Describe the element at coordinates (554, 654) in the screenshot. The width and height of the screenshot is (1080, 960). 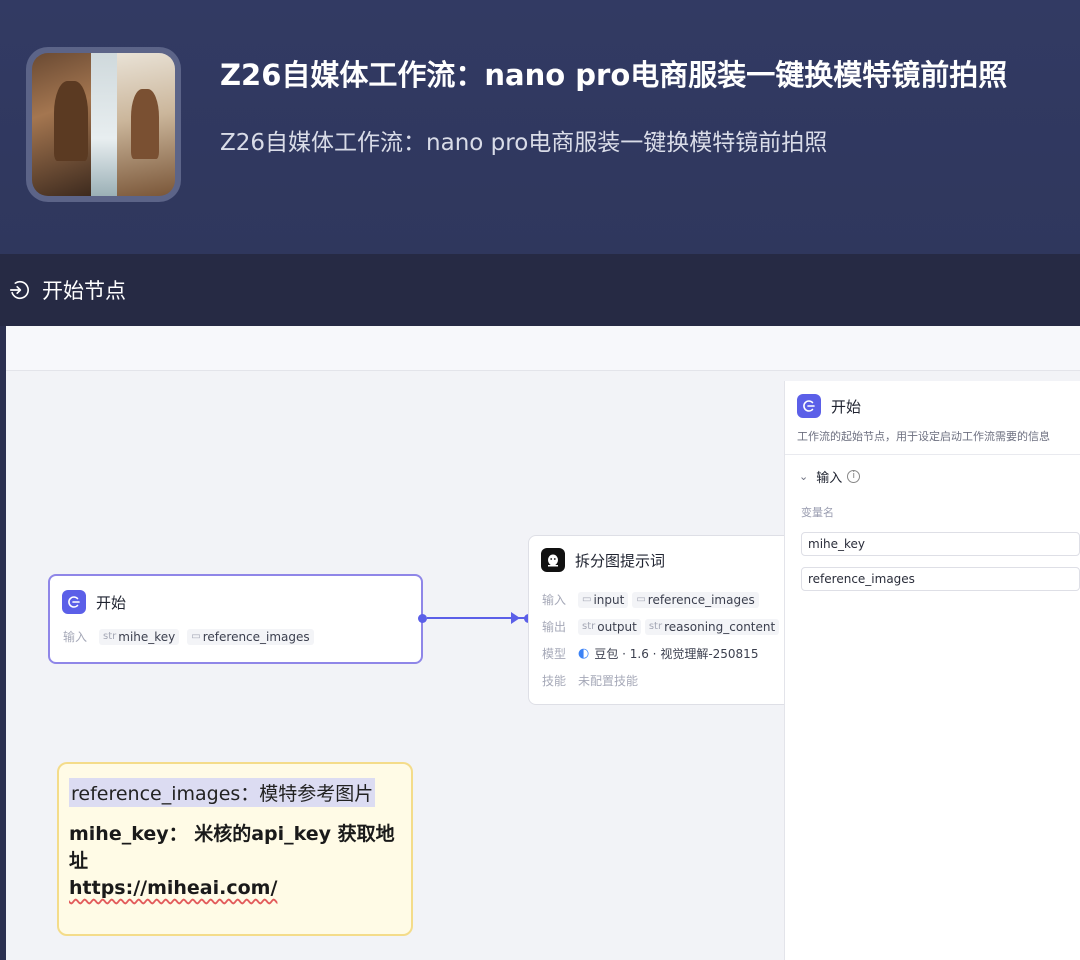
I see `model-label: 模型` at that location.